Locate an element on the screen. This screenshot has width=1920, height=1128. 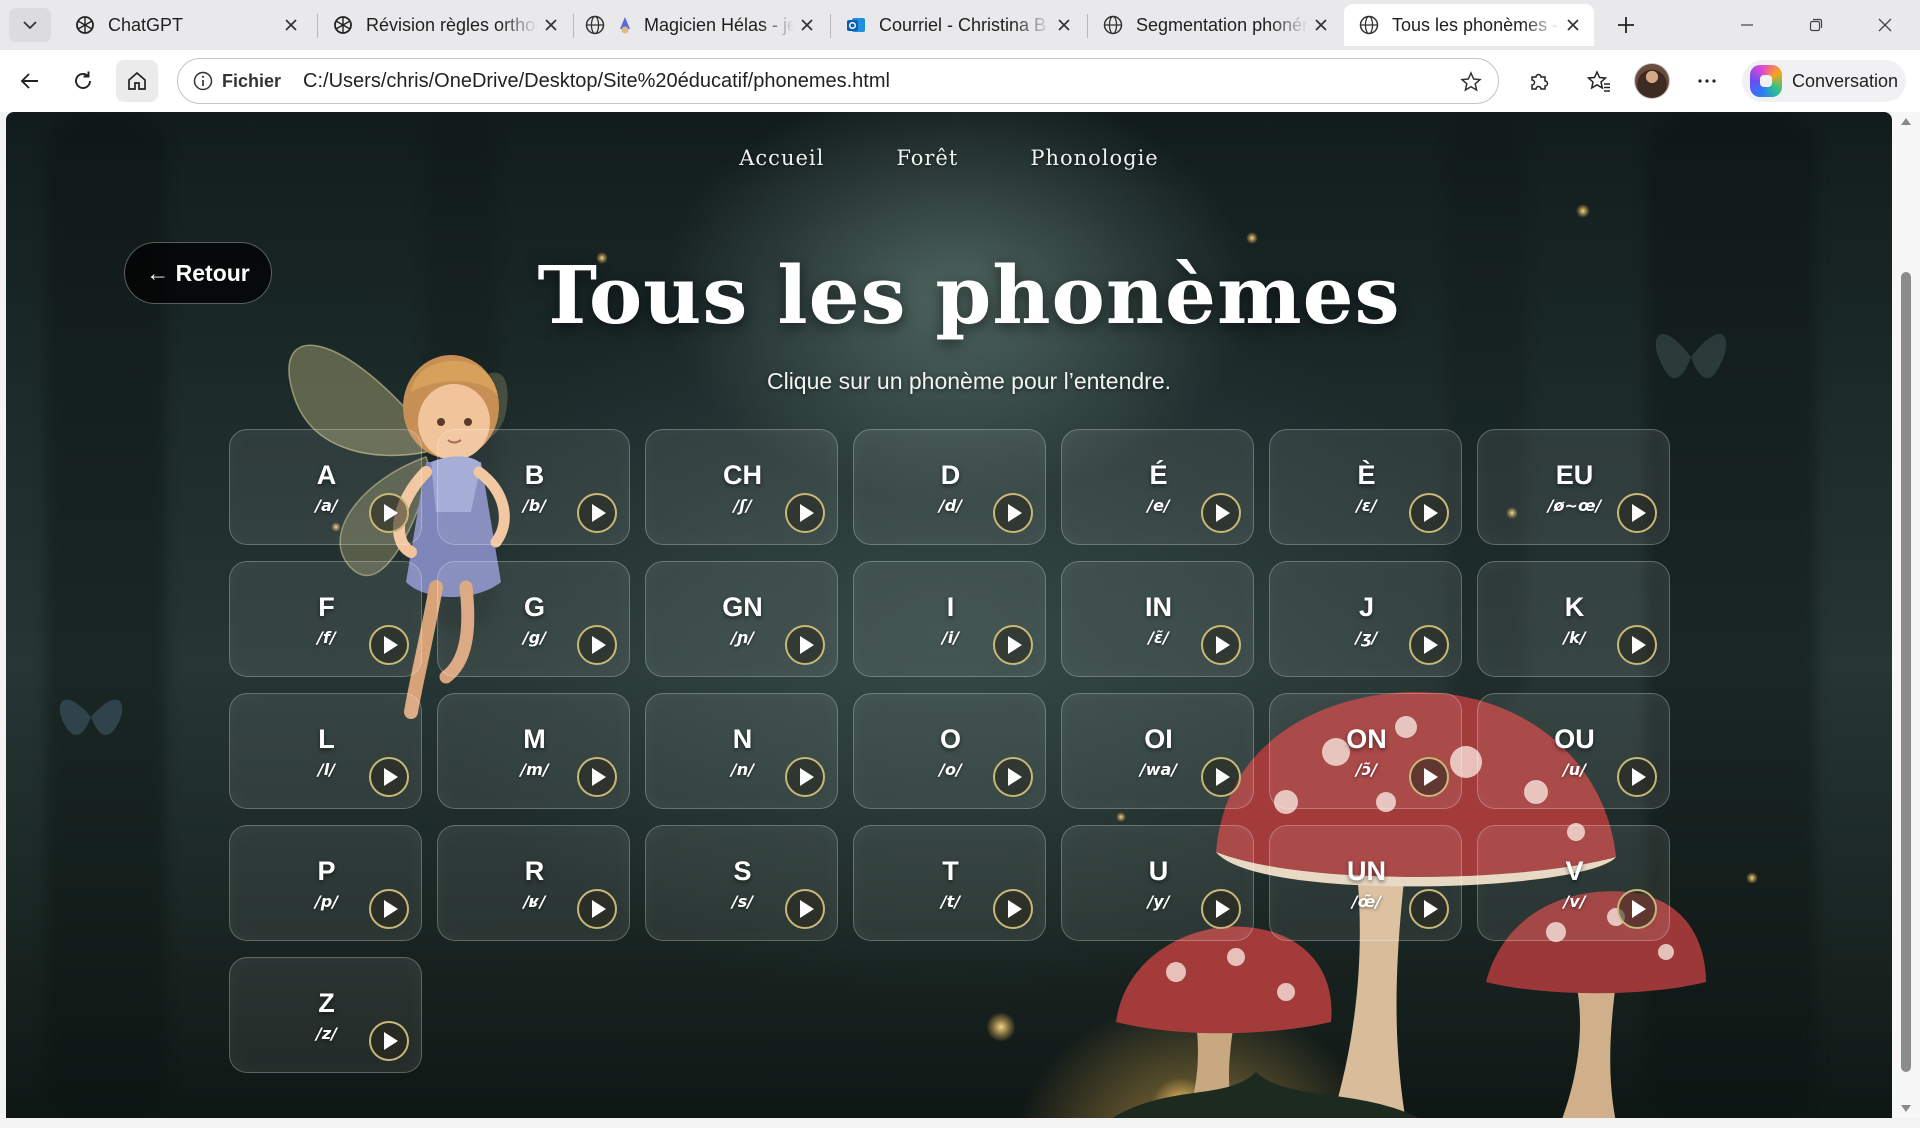
info-icon is located at coordinates (203, 81).